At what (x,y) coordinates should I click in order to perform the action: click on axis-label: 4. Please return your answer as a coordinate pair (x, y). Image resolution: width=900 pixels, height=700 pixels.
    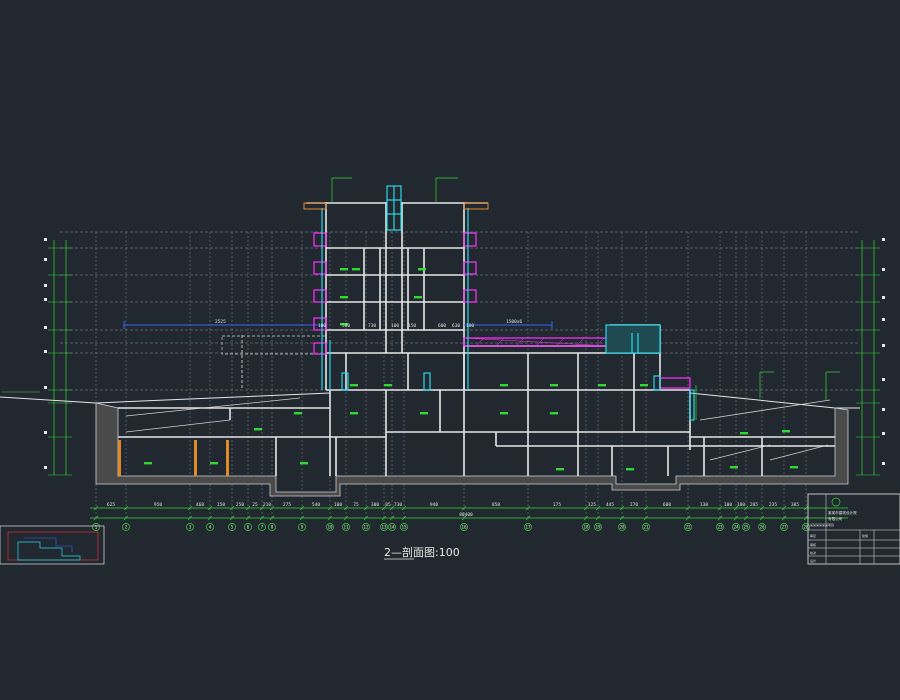
    Looking at the image, I should click on (210, 527).